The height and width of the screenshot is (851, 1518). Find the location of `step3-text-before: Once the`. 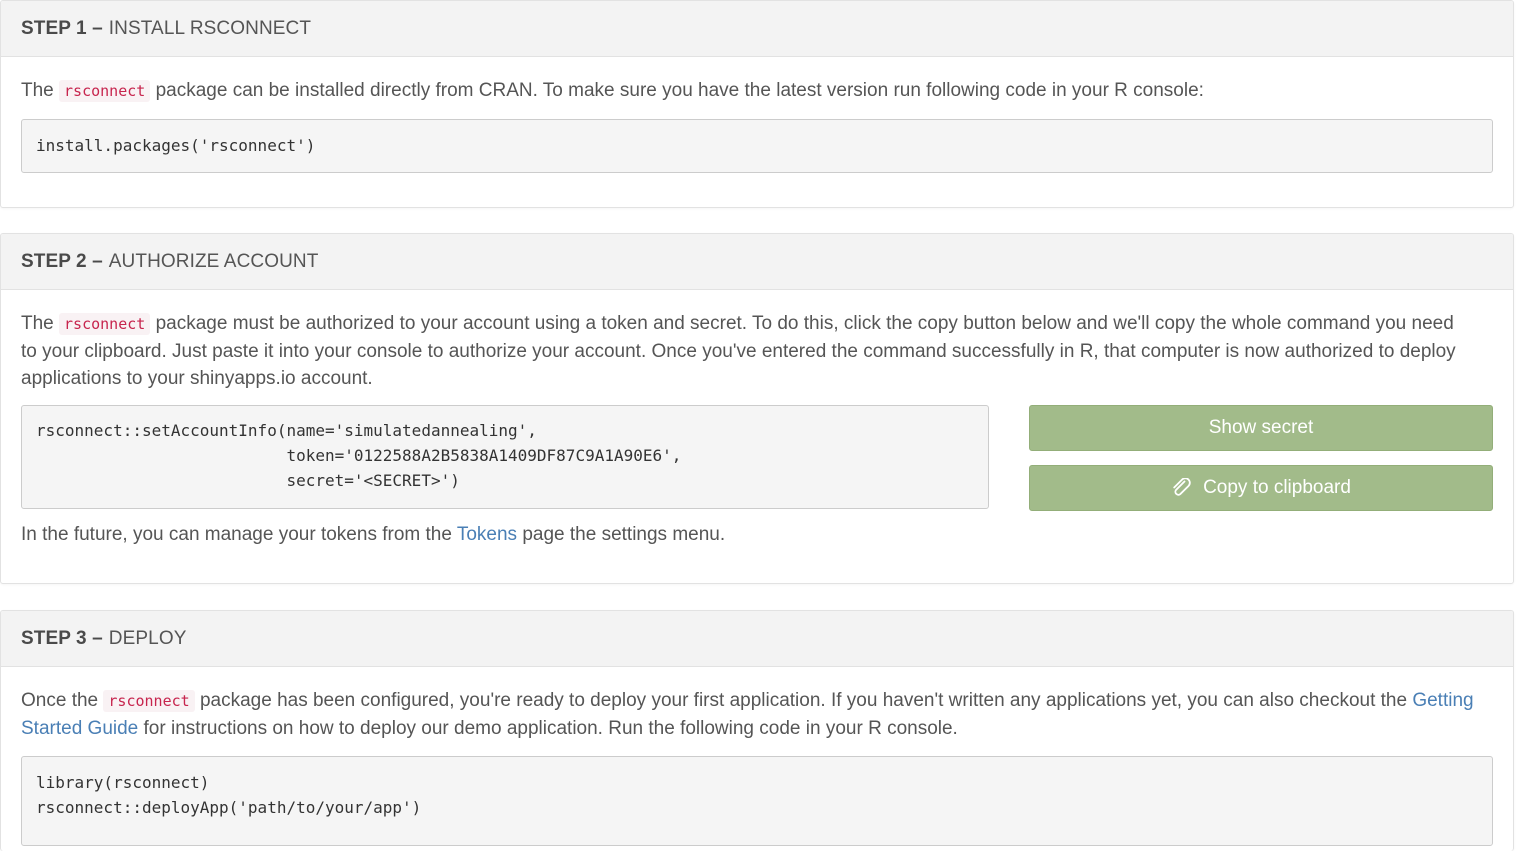

step3-text-before: Once the is located at coordinates (60, 700).